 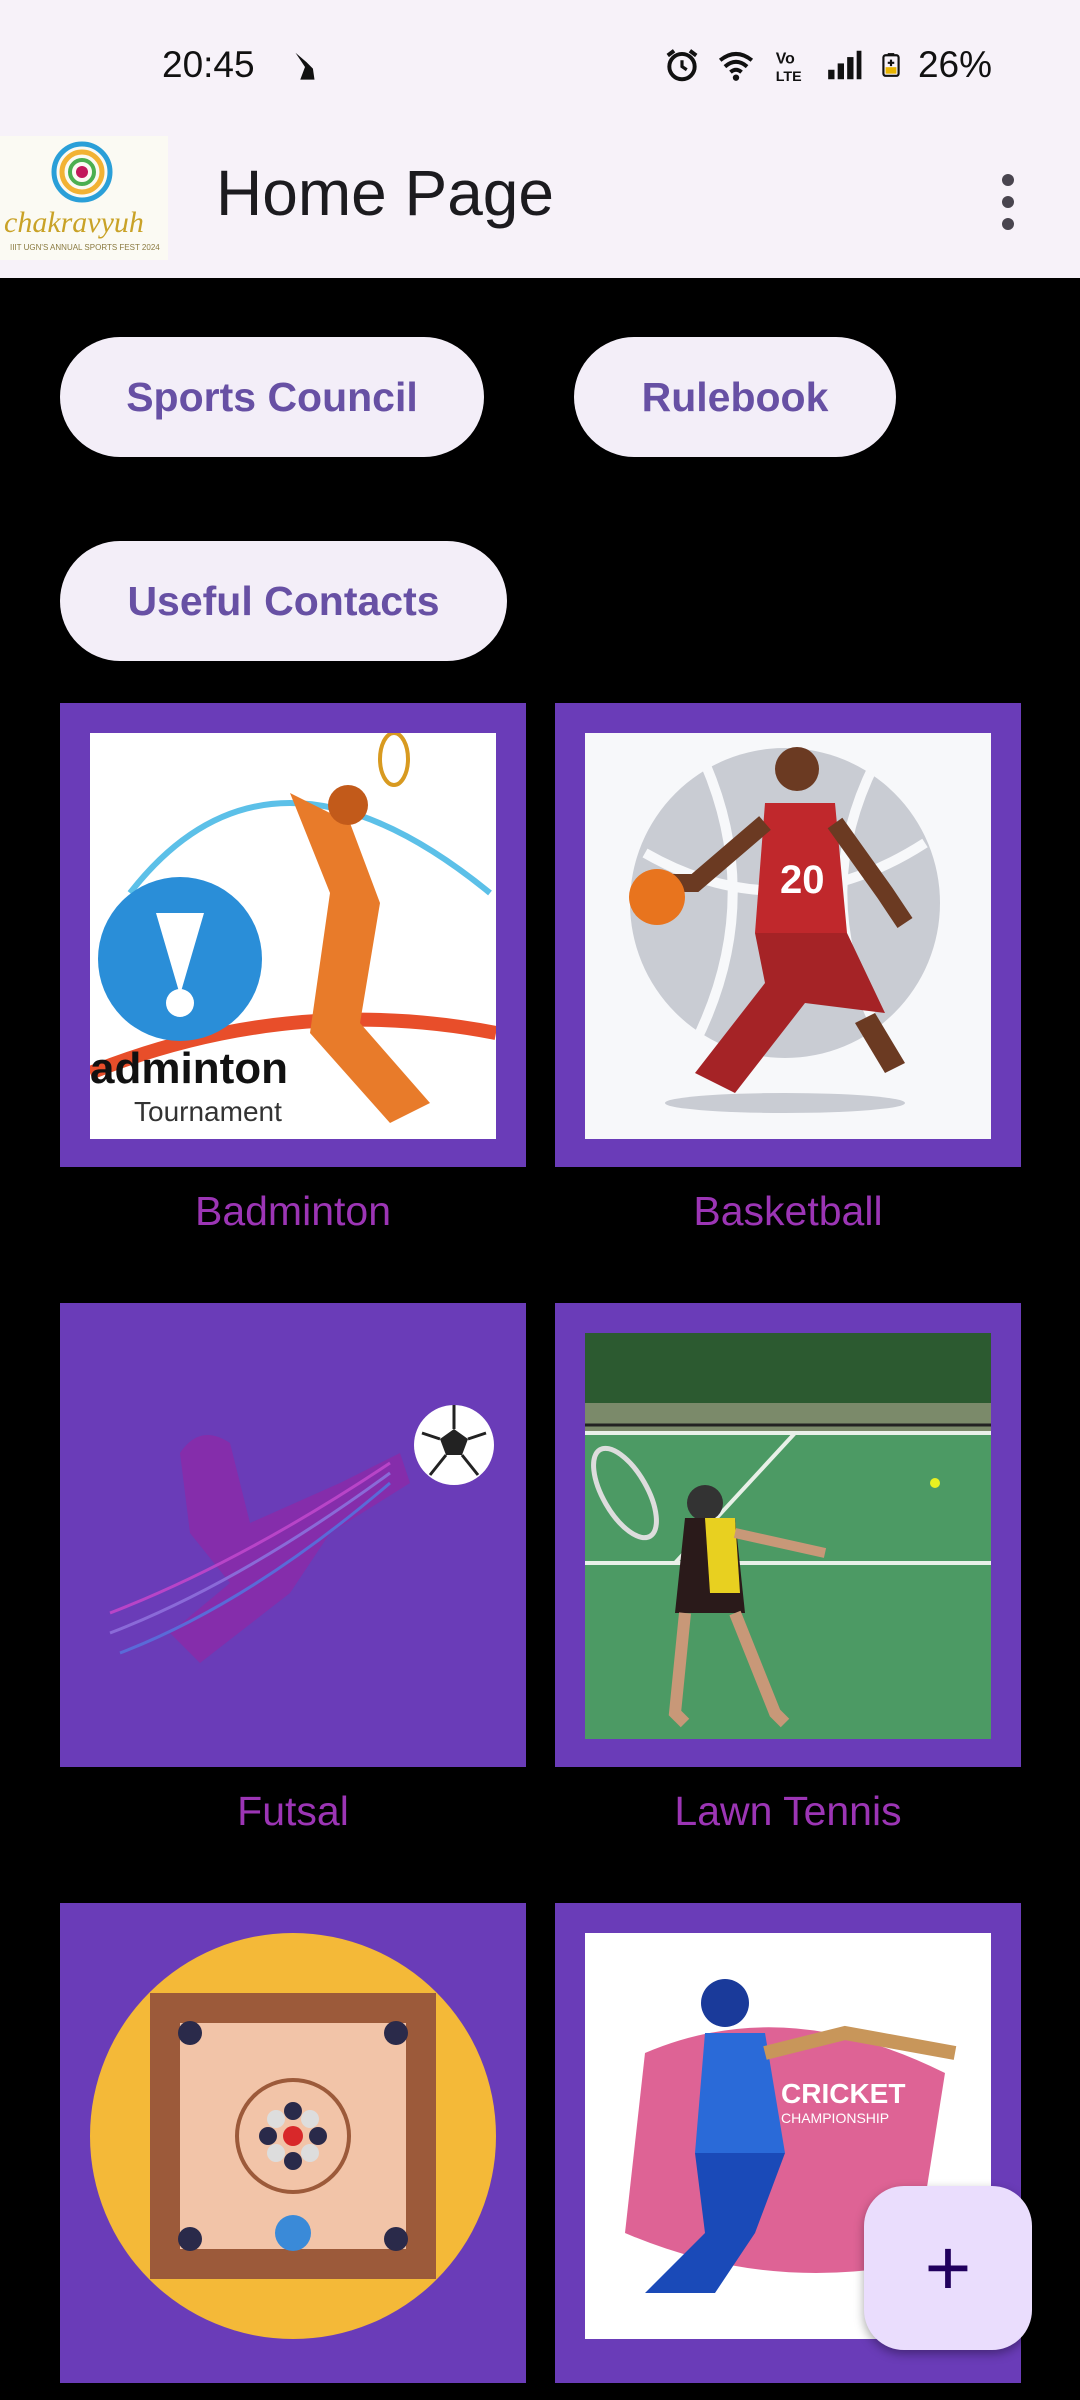 What do you see at coordinates (788, 1211) in the screenshot?
I see `sport-label-basketball: Basketball` at bounding box center [788, 1211].